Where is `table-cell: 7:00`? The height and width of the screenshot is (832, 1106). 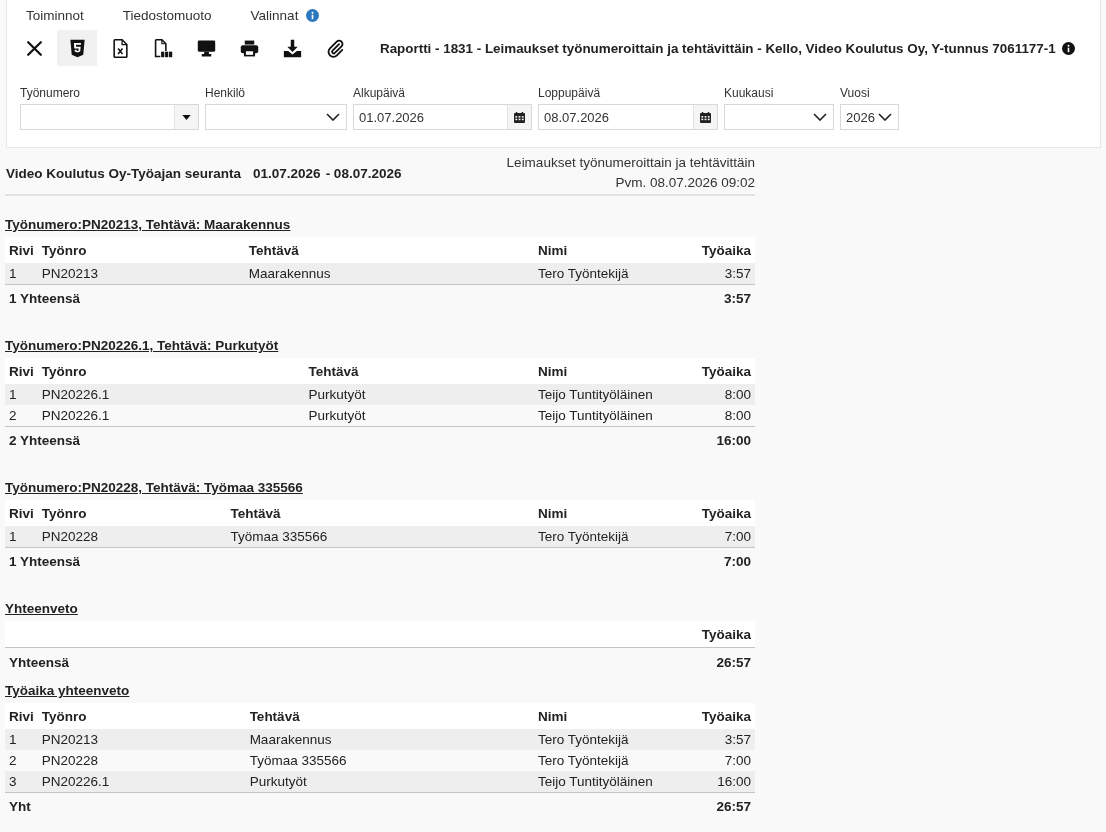
table-cell: 7:00 is located at coordinates (723, 760).